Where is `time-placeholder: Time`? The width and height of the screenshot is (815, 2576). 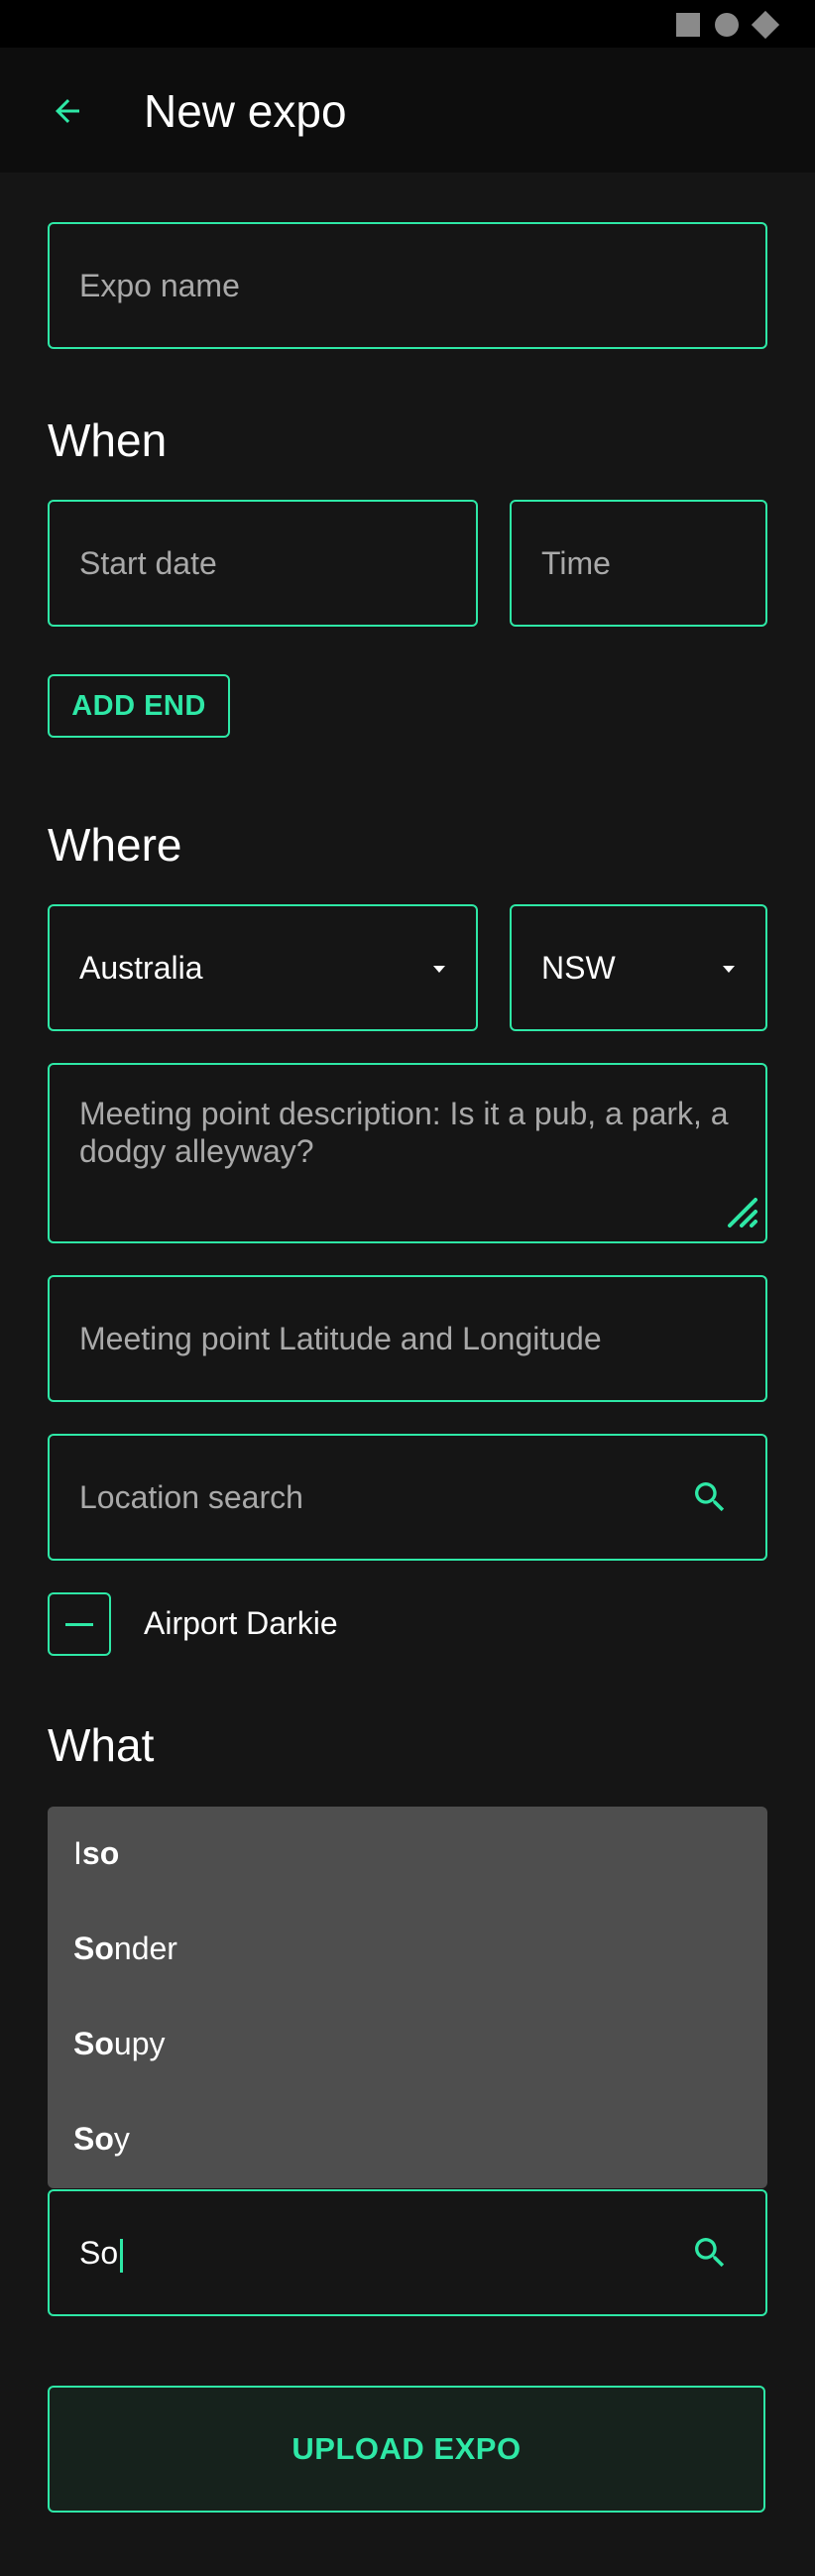 time-placeholder: Time is located at coordinates (576, 563).